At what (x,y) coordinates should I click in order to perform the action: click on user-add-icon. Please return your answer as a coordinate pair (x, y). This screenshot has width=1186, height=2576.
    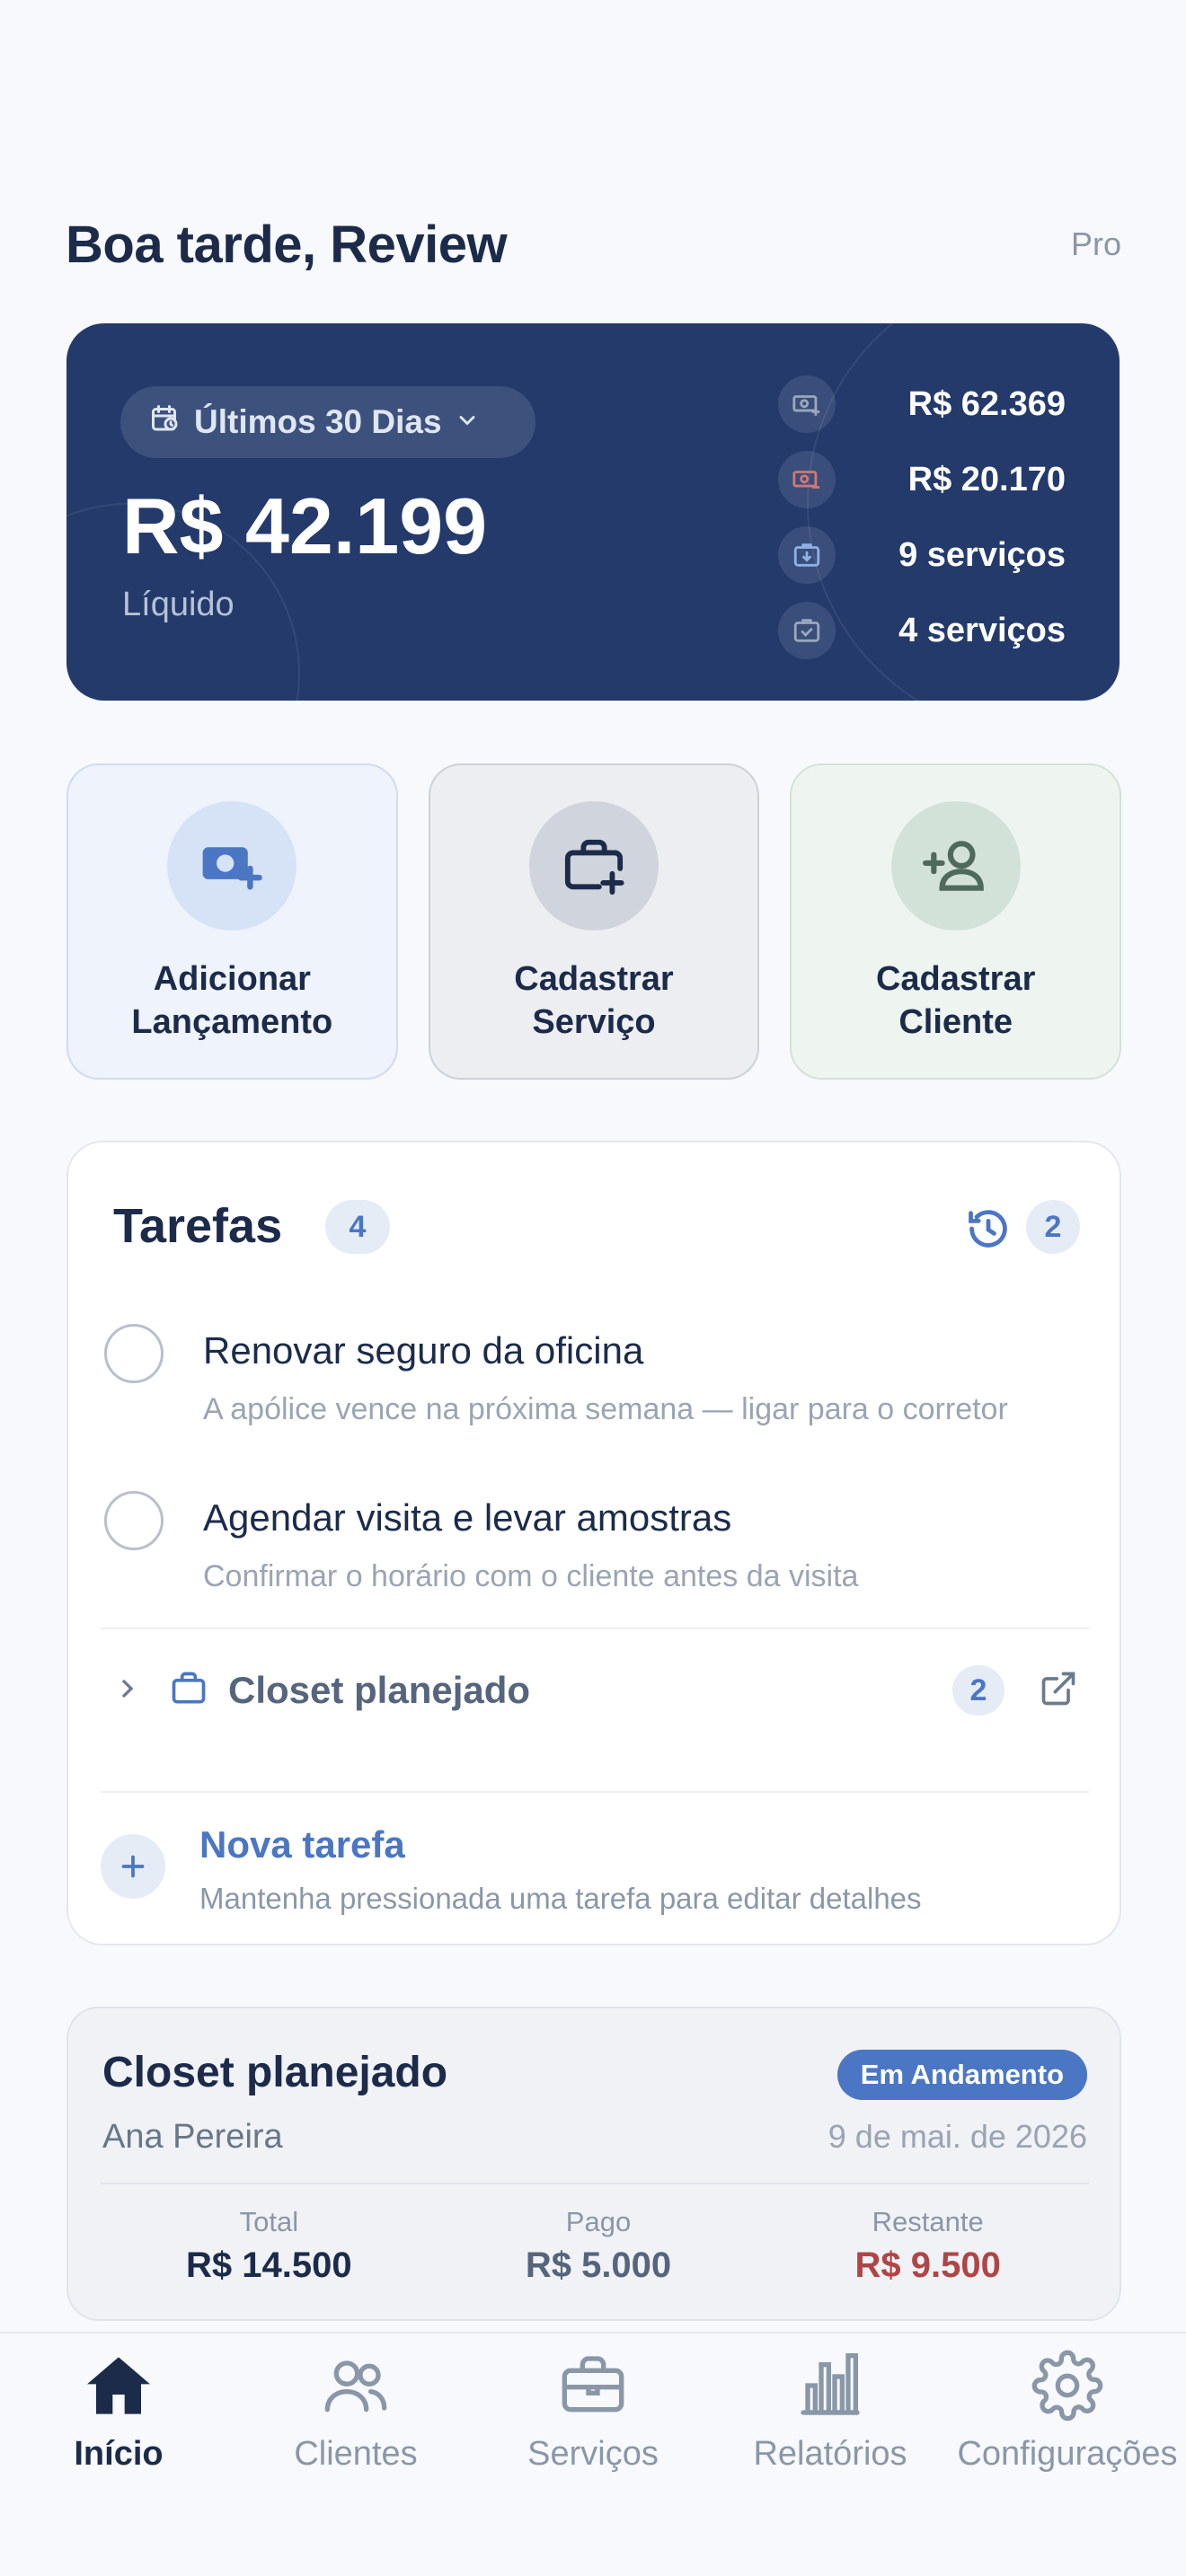
    Looking at the image, I should click on (955, 866).